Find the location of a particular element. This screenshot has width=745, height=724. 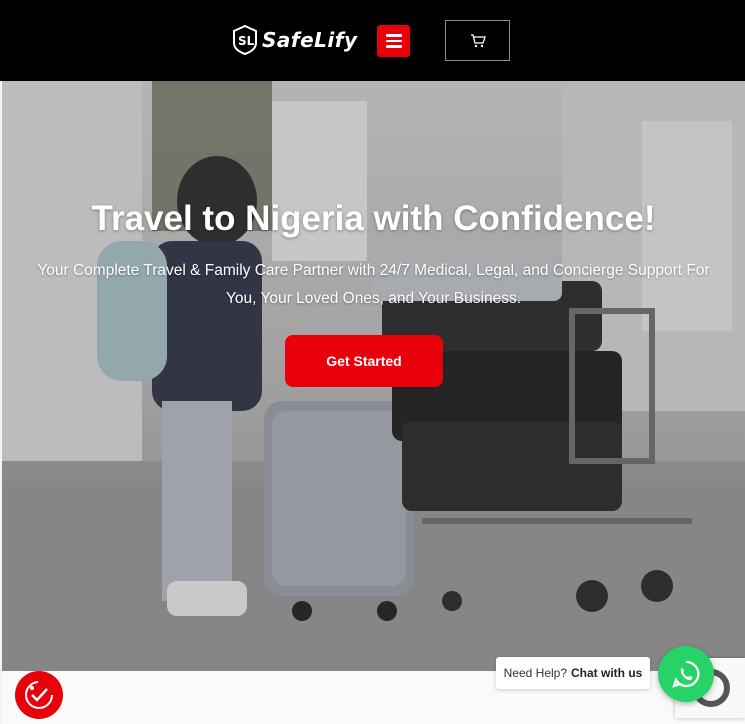

chat-help-bubble: Need Help? Chat with us is located at coordinates (573, 673).